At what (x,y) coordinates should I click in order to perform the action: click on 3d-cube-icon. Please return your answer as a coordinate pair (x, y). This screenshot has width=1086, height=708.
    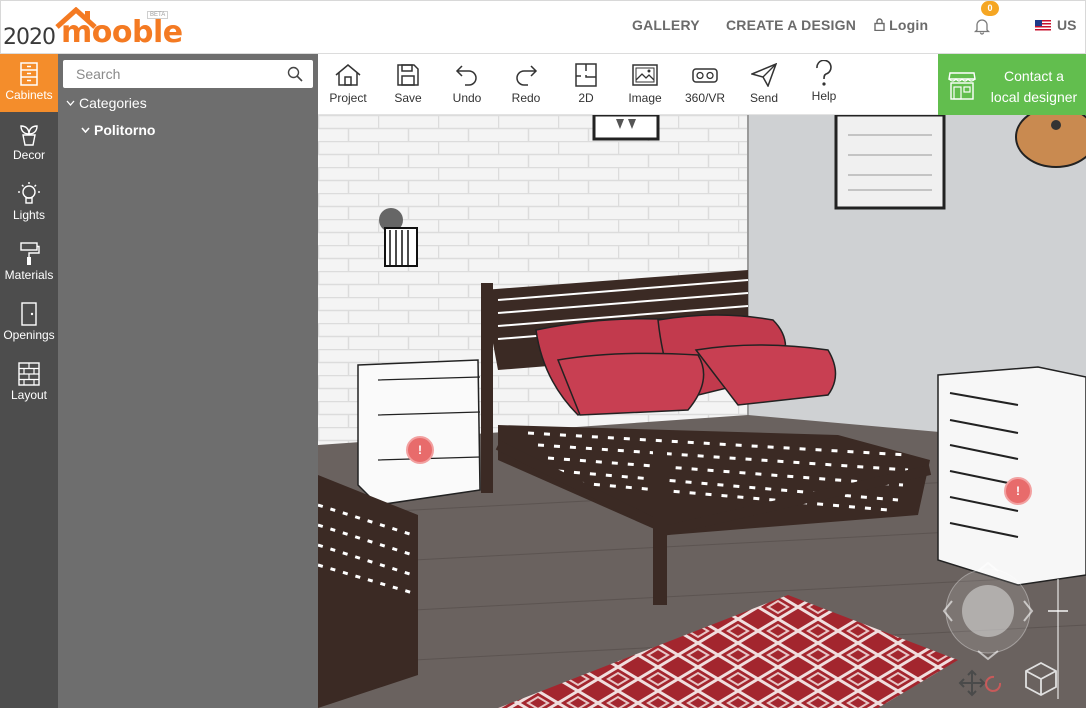
    Looking at the image, I should click on (1041, 679).